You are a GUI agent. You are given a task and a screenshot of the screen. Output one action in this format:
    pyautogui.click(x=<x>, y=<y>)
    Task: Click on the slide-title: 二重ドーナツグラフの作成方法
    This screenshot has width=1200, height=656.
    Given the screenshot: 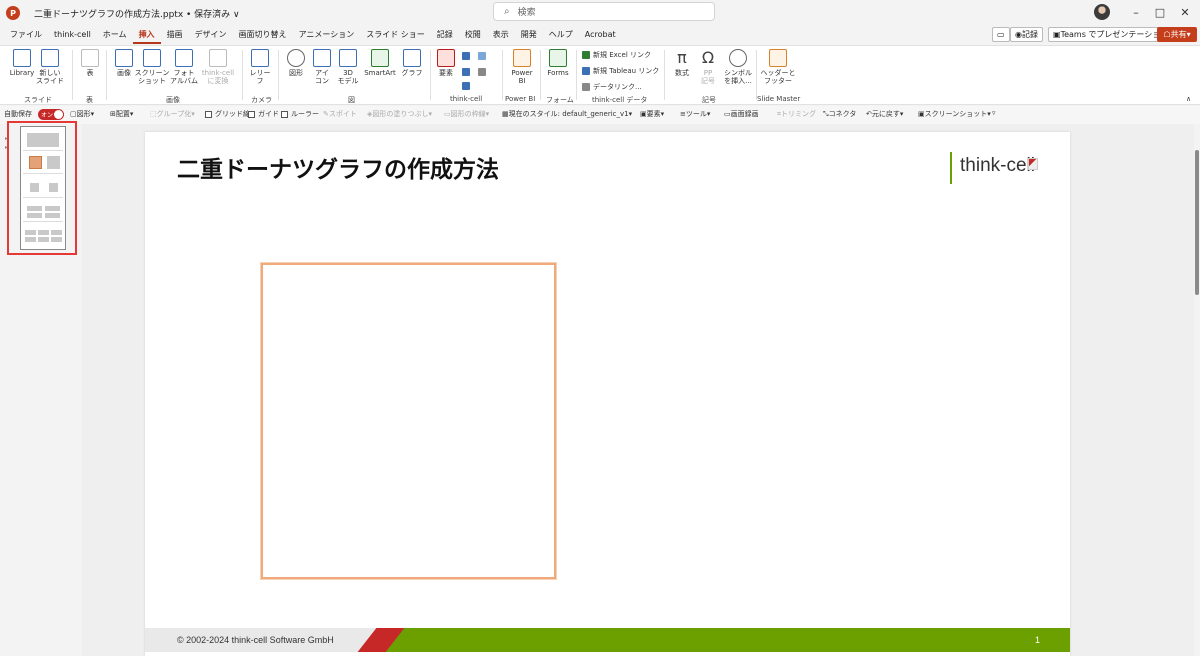 What is the action you would take?
    pyautogui.click(x=338, y=167)
    